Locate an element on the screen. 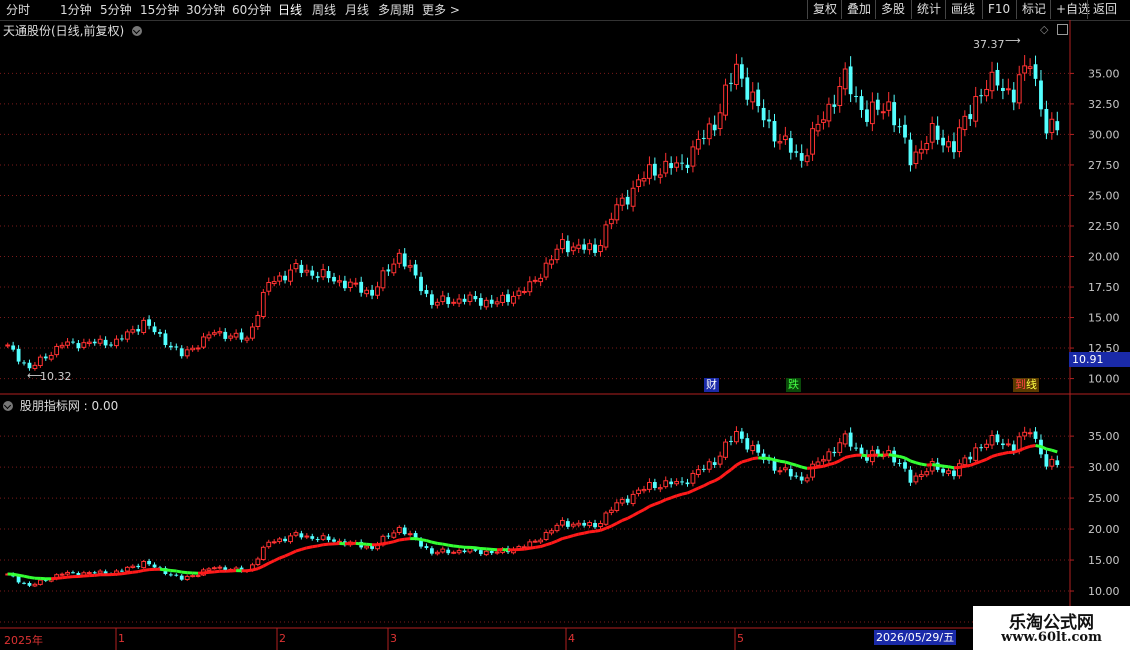 The image size is (1130, 650). tab-15min: 15分钟 is located at coordinates (159, 10).